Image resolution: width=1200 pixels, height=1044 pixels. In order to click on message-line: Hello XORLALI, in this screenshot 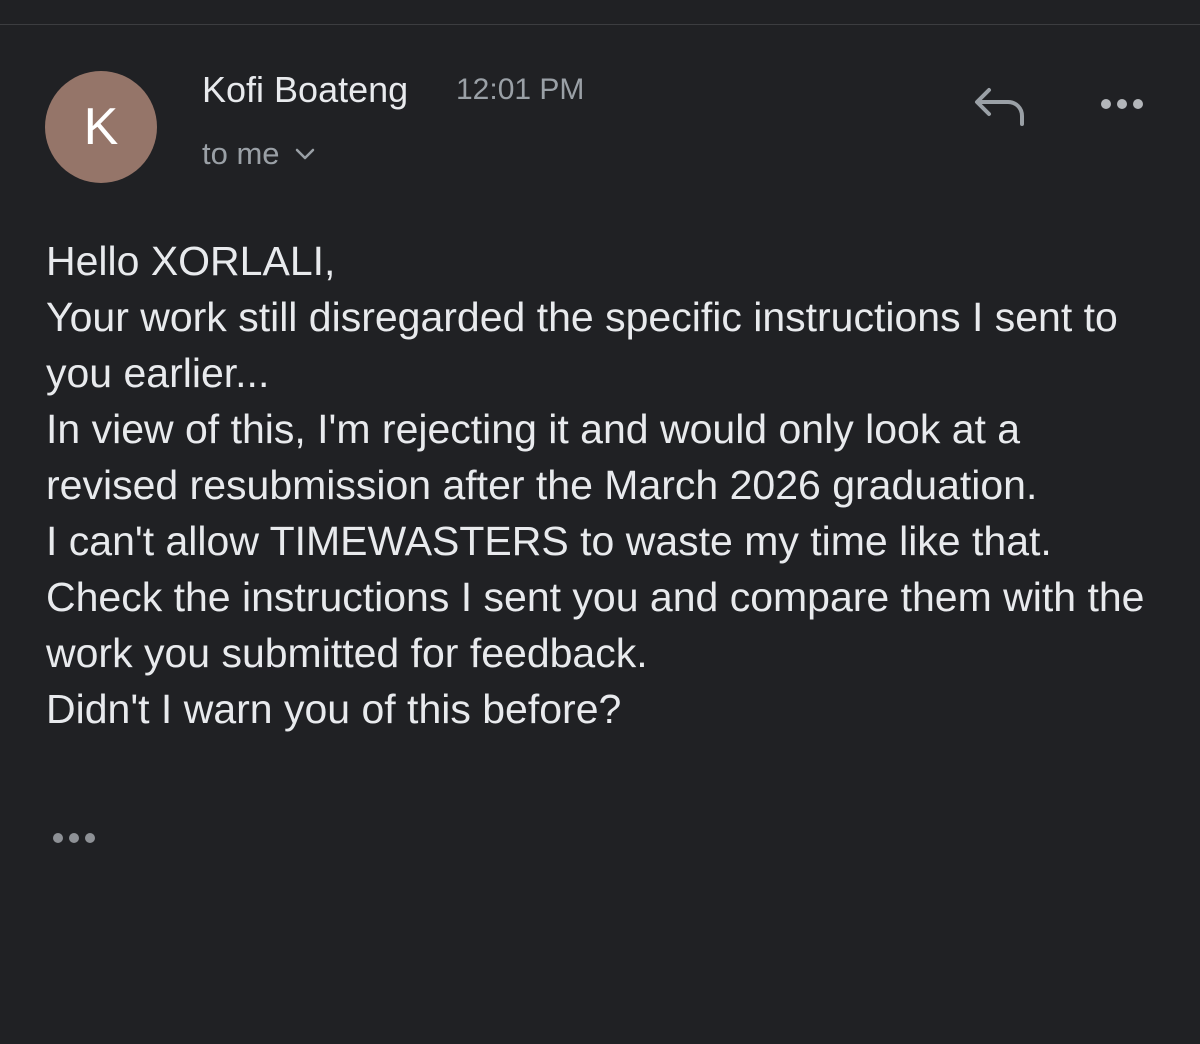, I will do `click(191, 261)`.